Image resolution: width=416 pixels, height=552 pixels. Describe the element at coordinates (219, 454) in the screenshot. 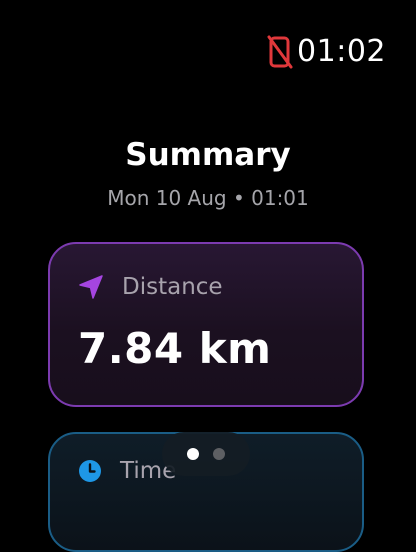

I see `page-dot` at that location.